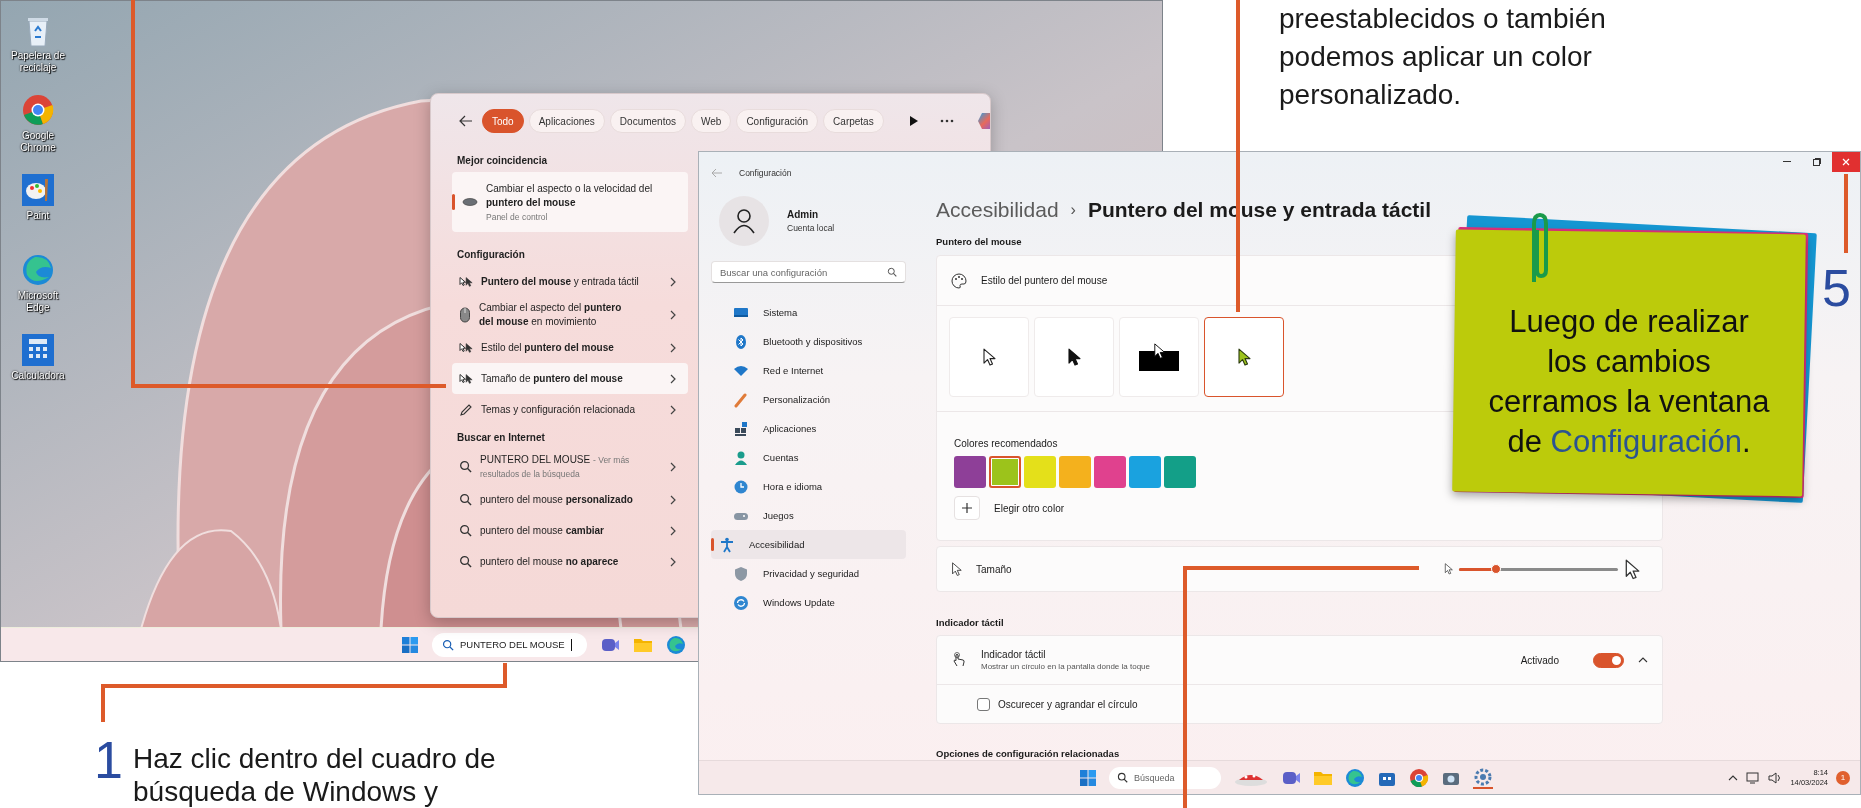 The image size is (1861, 808). Describe the element at coordinates (711, 121) in the screenshot. I see `filter-tab: Web` at that location.